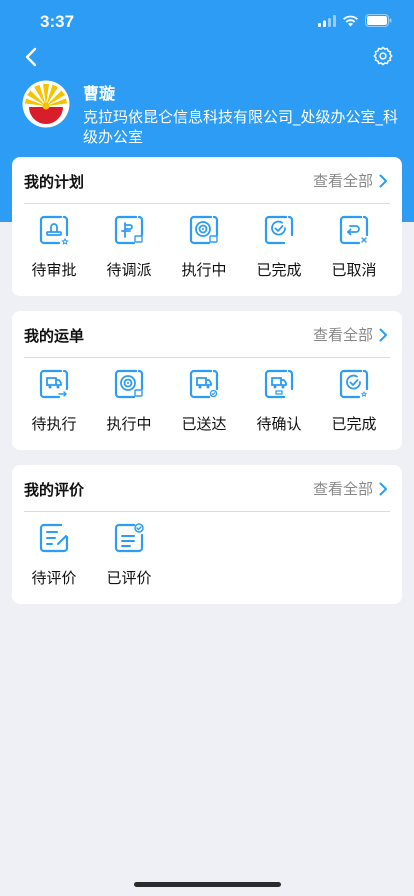  I want to click on waybill-card: 我的运单 查看全部 待执行 执行中 已送达 待确认 已完成, so click(207, 380).